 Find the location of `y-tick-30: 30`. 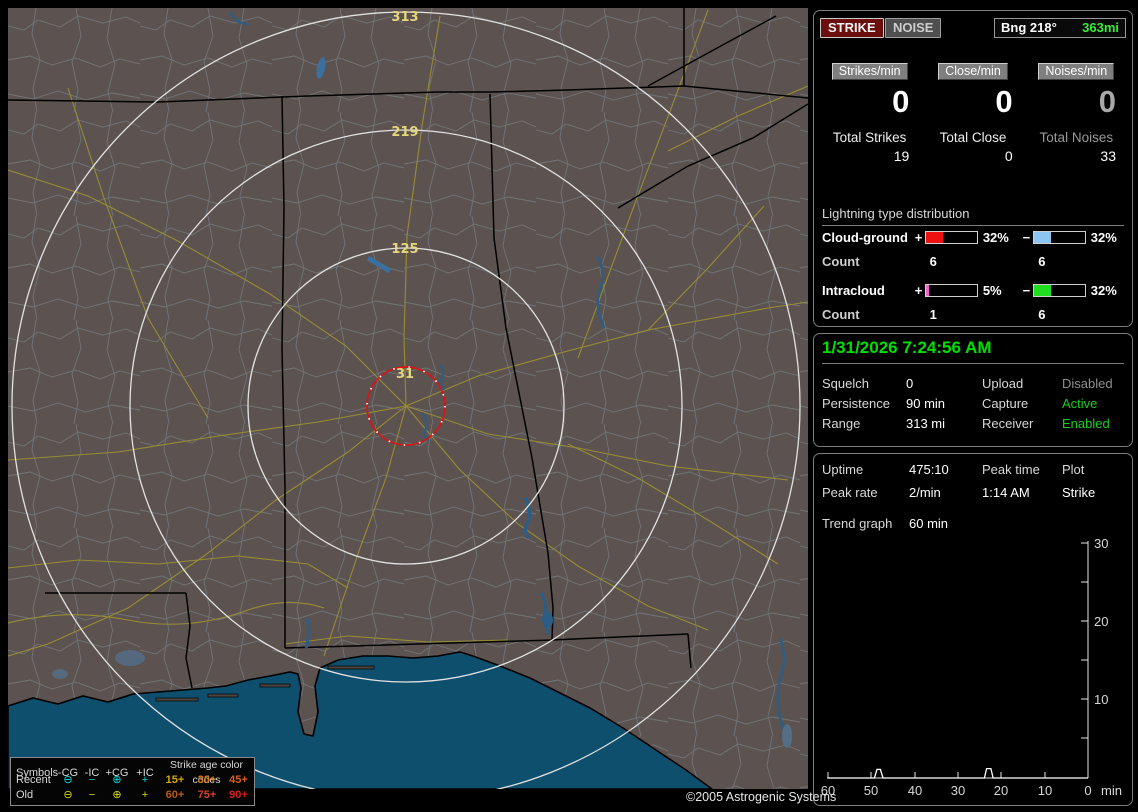

y-tick-30: 30 is located at coordinates (1101, 543).